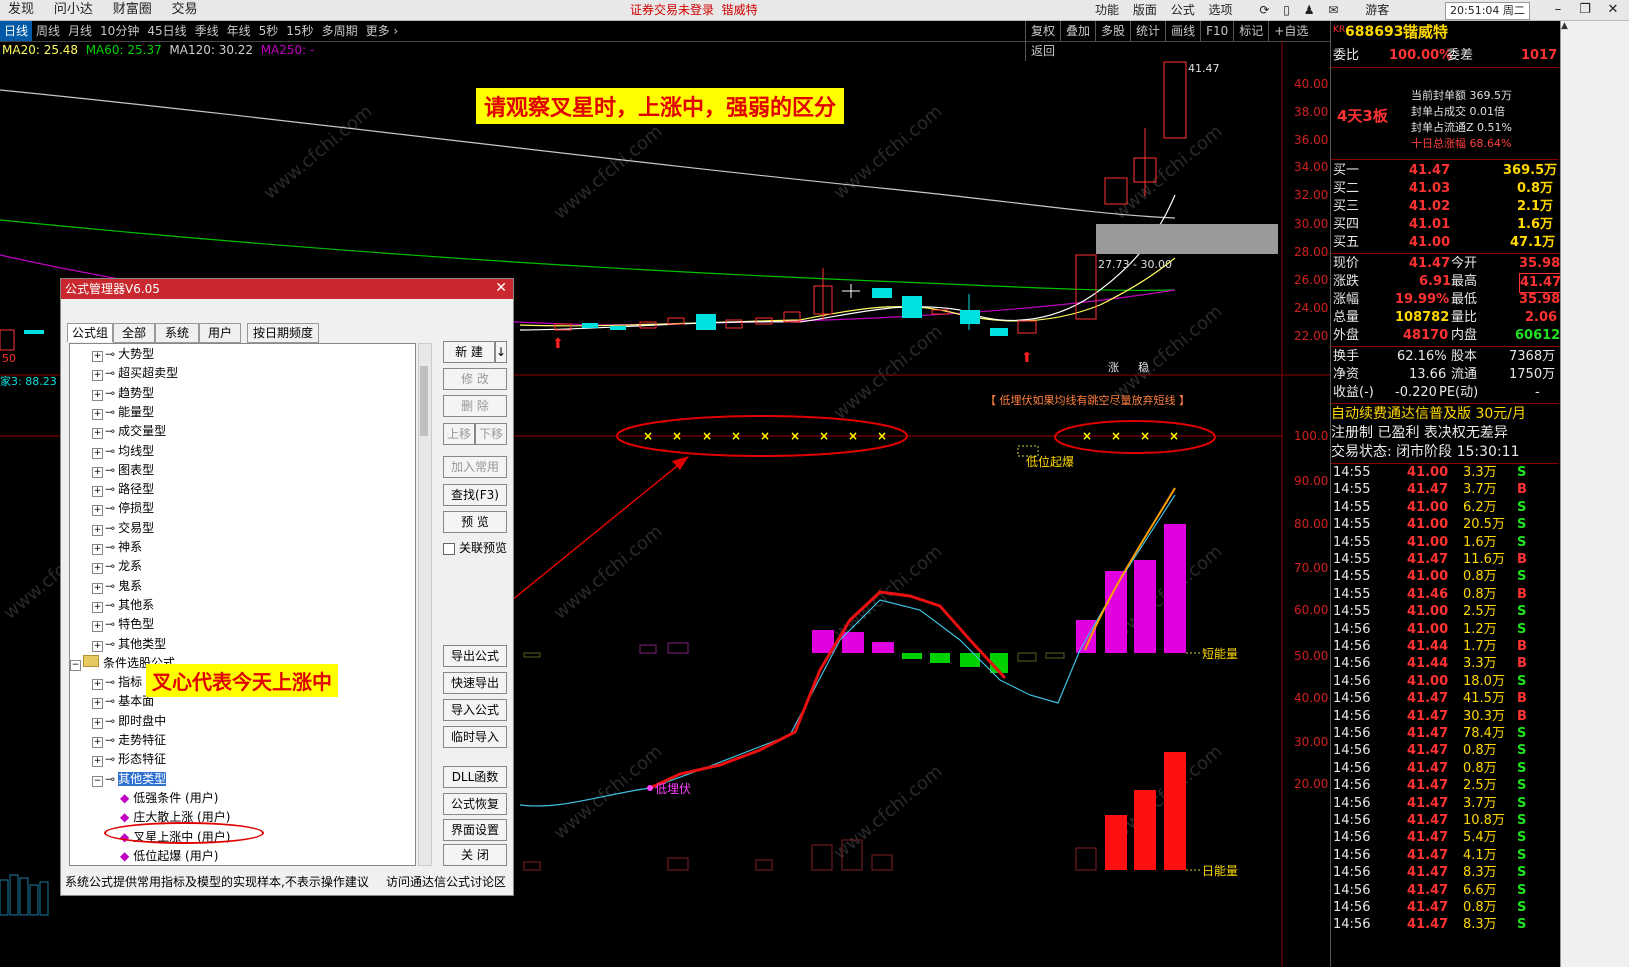  What do you see at coordinates (1286, 10) in the screenshot?
I see `phone-icon: ▯` at bounding box center [1286, 10].